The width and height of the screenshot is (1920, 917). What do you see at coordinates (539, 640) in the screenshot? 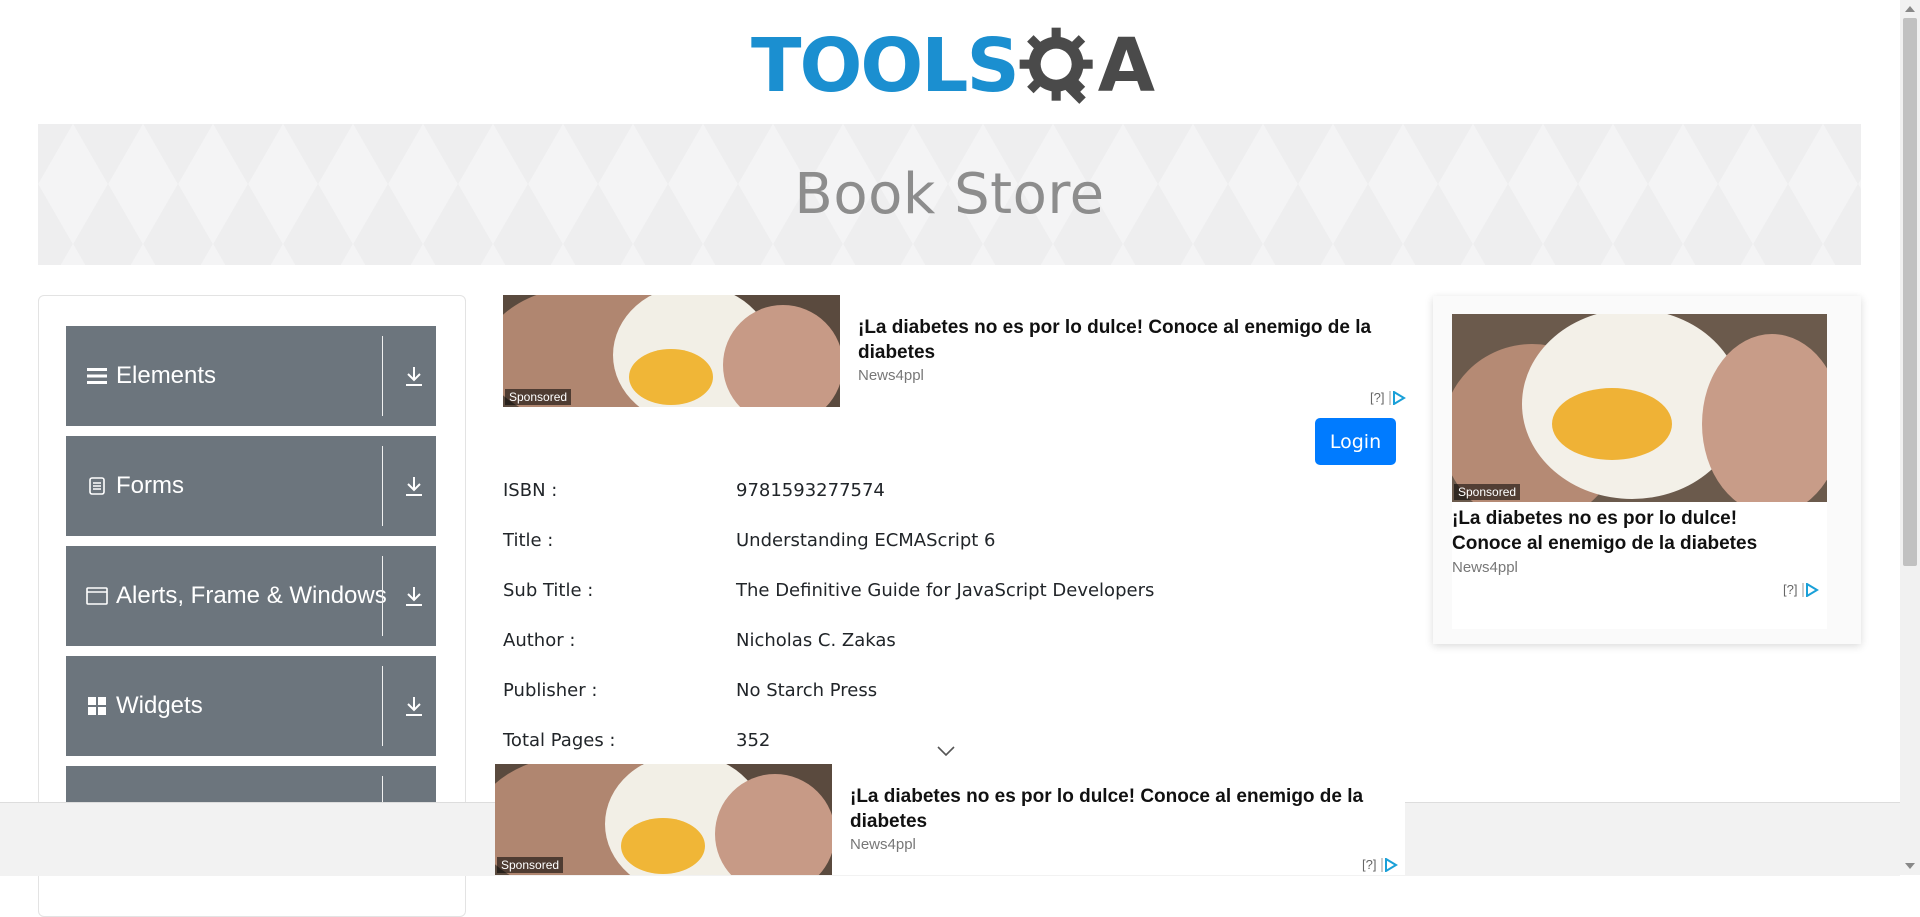
I see `author-label: Author :` at bounding box center [539, 640].